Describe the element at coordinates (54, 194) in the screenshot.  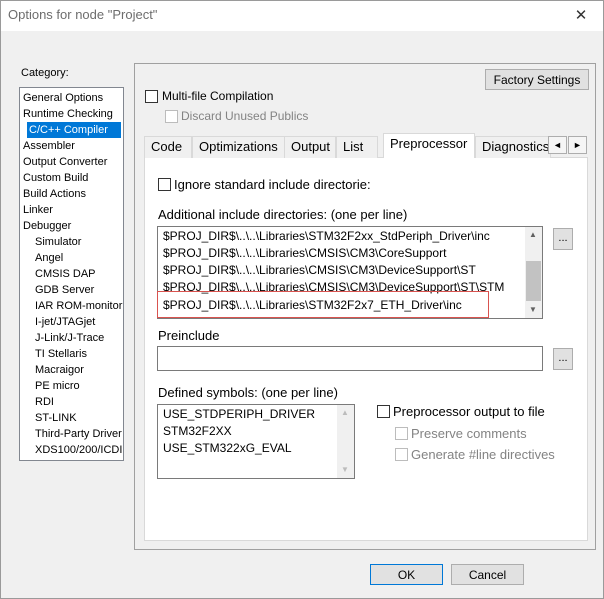
I see `category-item: Build Actions` at that location.